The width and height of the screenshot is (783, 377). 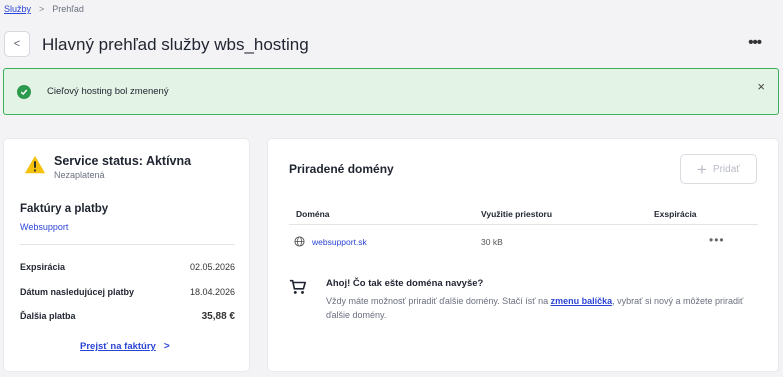 What do you see at coordinates (123, 161) in the screenshot?
I see `status-title: Service status: Aktívna` at bounding box center [123, 161].